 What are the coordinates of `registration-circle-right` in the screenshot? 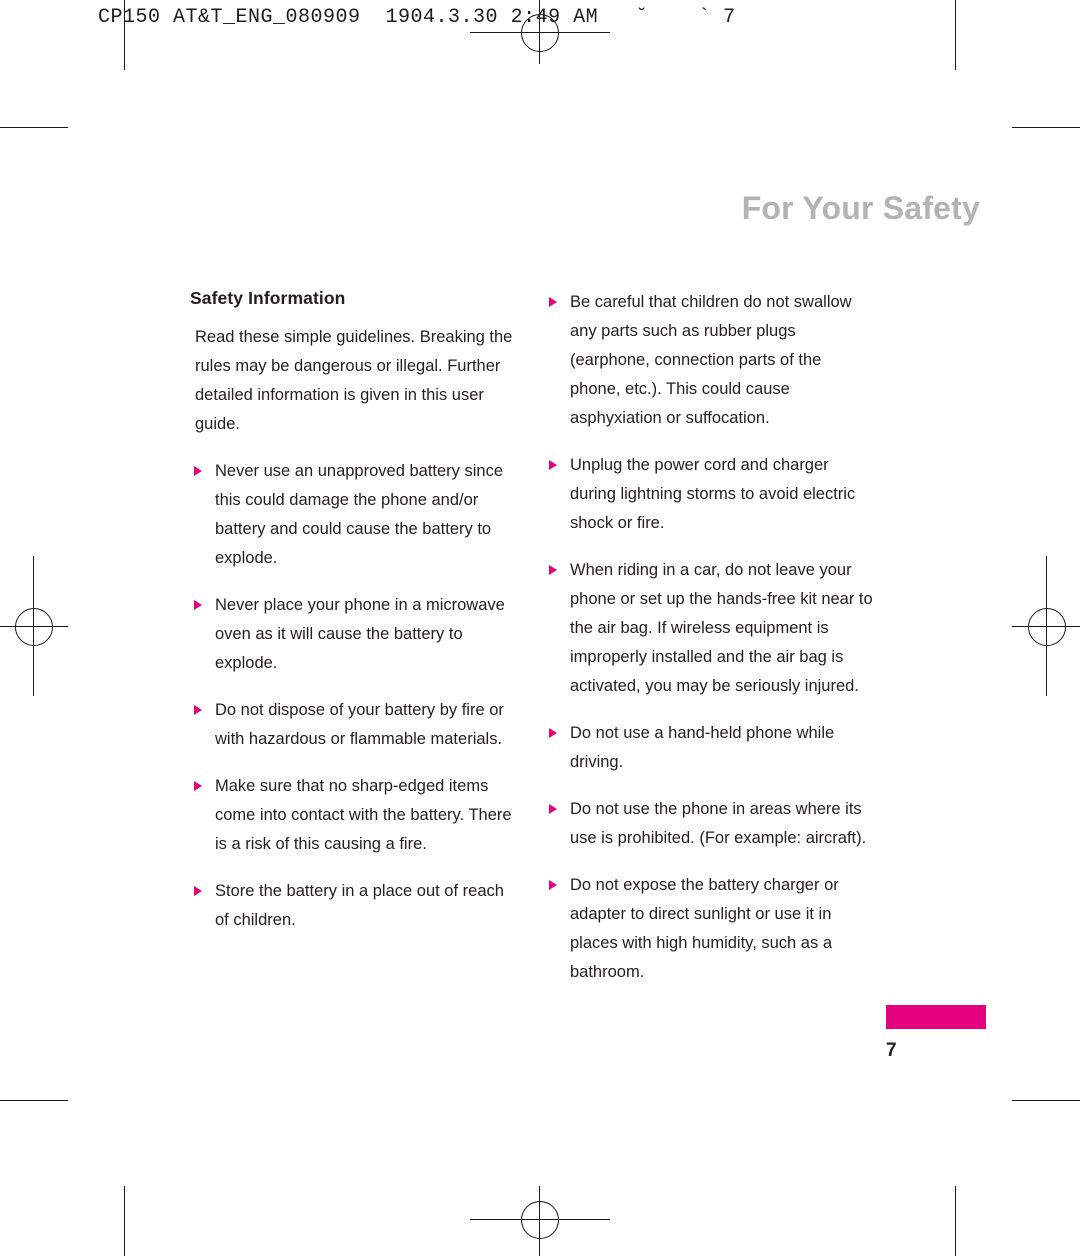 It's located at (1047, 627).